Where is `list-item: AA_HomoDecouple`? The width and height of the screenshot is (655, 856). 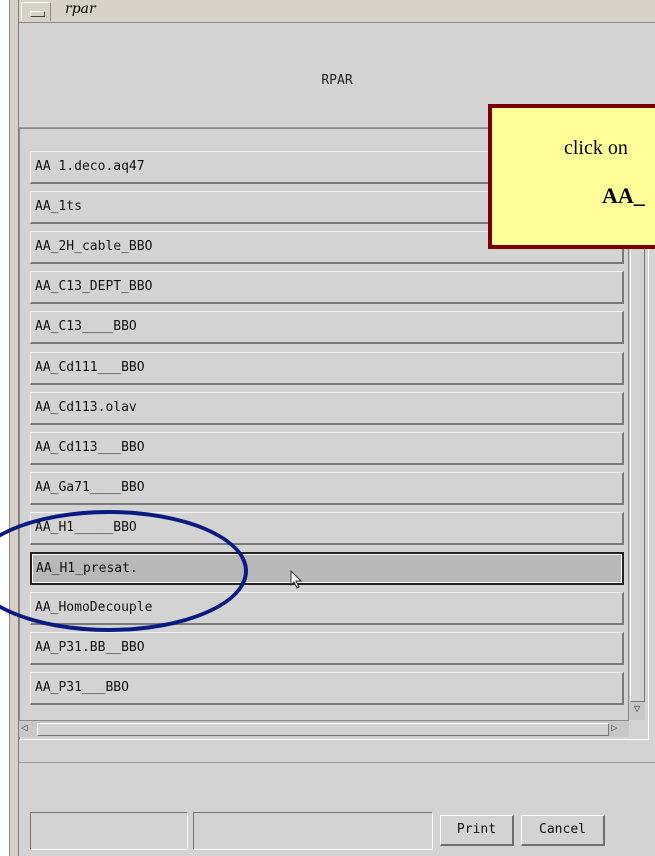 list-item: AA_HomoDecouple is located at coordinates (327, 608).